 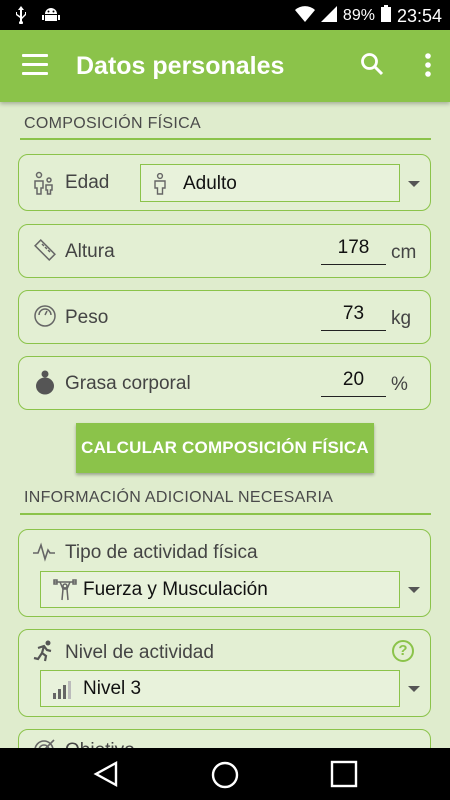 What do you see at coordinates (225, 777) in the screenshot?
I see `home-icon` at bounding box center [225, 777].